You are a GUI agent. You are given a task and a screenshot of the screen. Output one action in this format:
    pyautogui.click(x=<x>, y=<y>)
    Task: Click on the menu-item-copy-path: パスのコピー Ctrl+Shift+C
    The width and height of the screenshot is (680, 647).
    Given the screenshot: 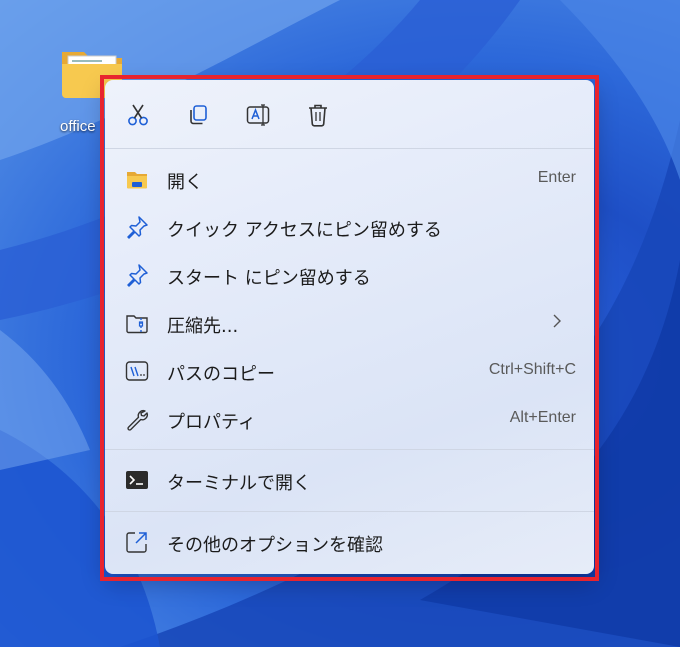 What is the action you would take?
    pyautogui.click(x=349, y=371)
    